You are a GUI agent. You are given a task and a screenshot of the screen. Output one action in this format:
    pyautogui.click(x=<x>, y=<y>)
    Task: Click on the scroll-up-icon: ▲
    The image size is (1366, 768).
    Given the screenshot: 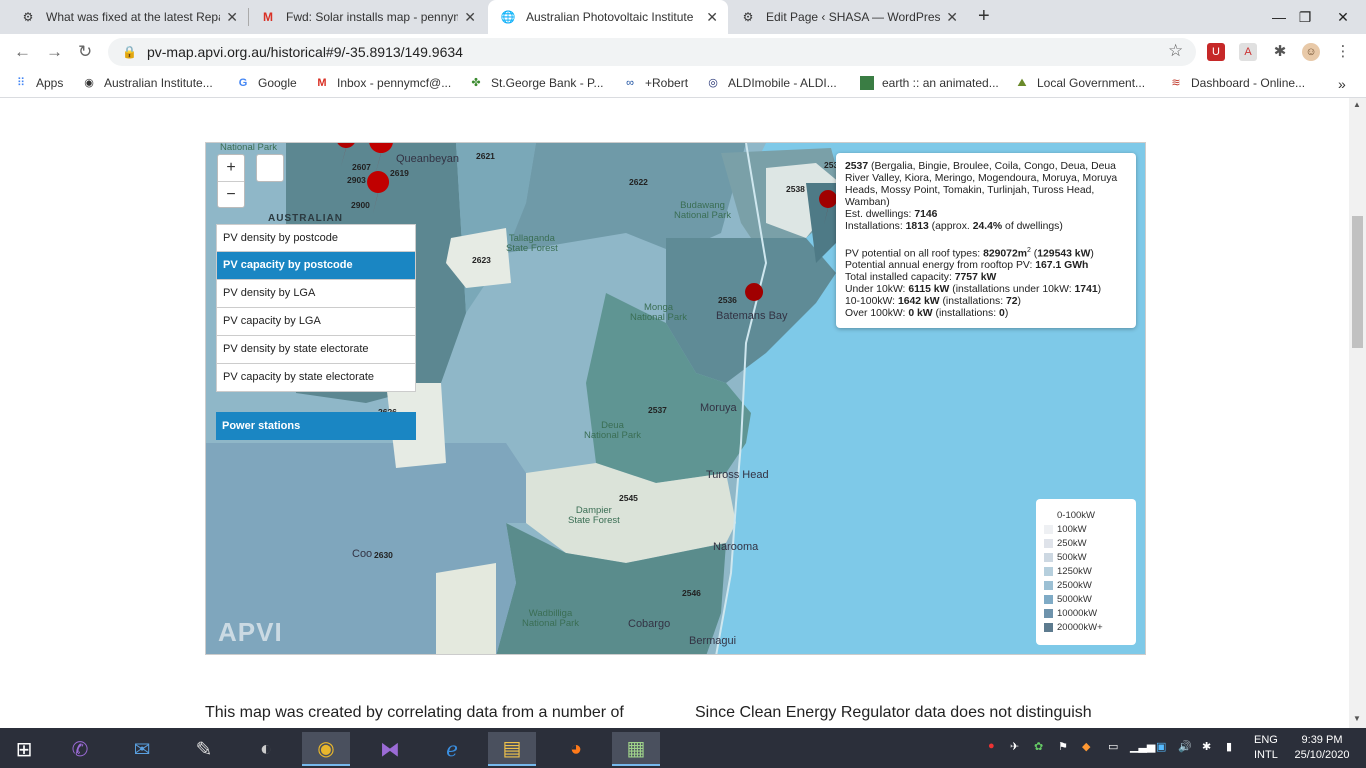 What is the action you would take?
    pyautogui.click(x=1357, y=104)
    